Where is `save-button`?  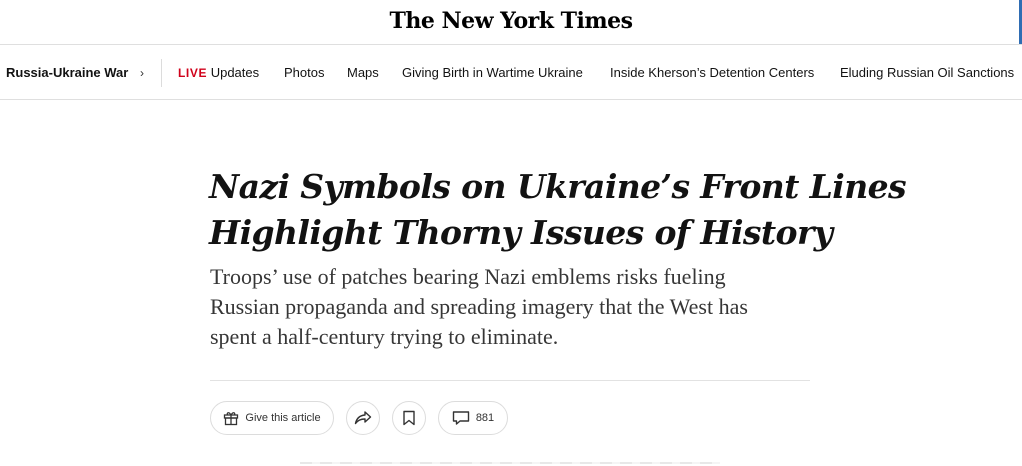 save-button is located at coordinates (409, 418).